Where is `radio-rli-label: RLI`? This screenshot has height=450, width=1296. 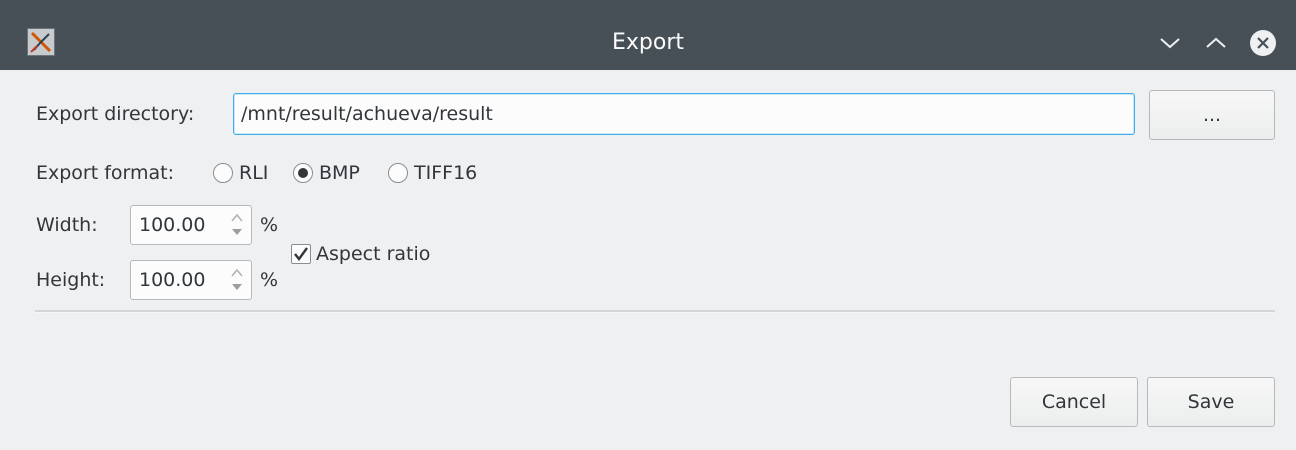
radio-rli-label: RLI is located at coordinates (253, 173).